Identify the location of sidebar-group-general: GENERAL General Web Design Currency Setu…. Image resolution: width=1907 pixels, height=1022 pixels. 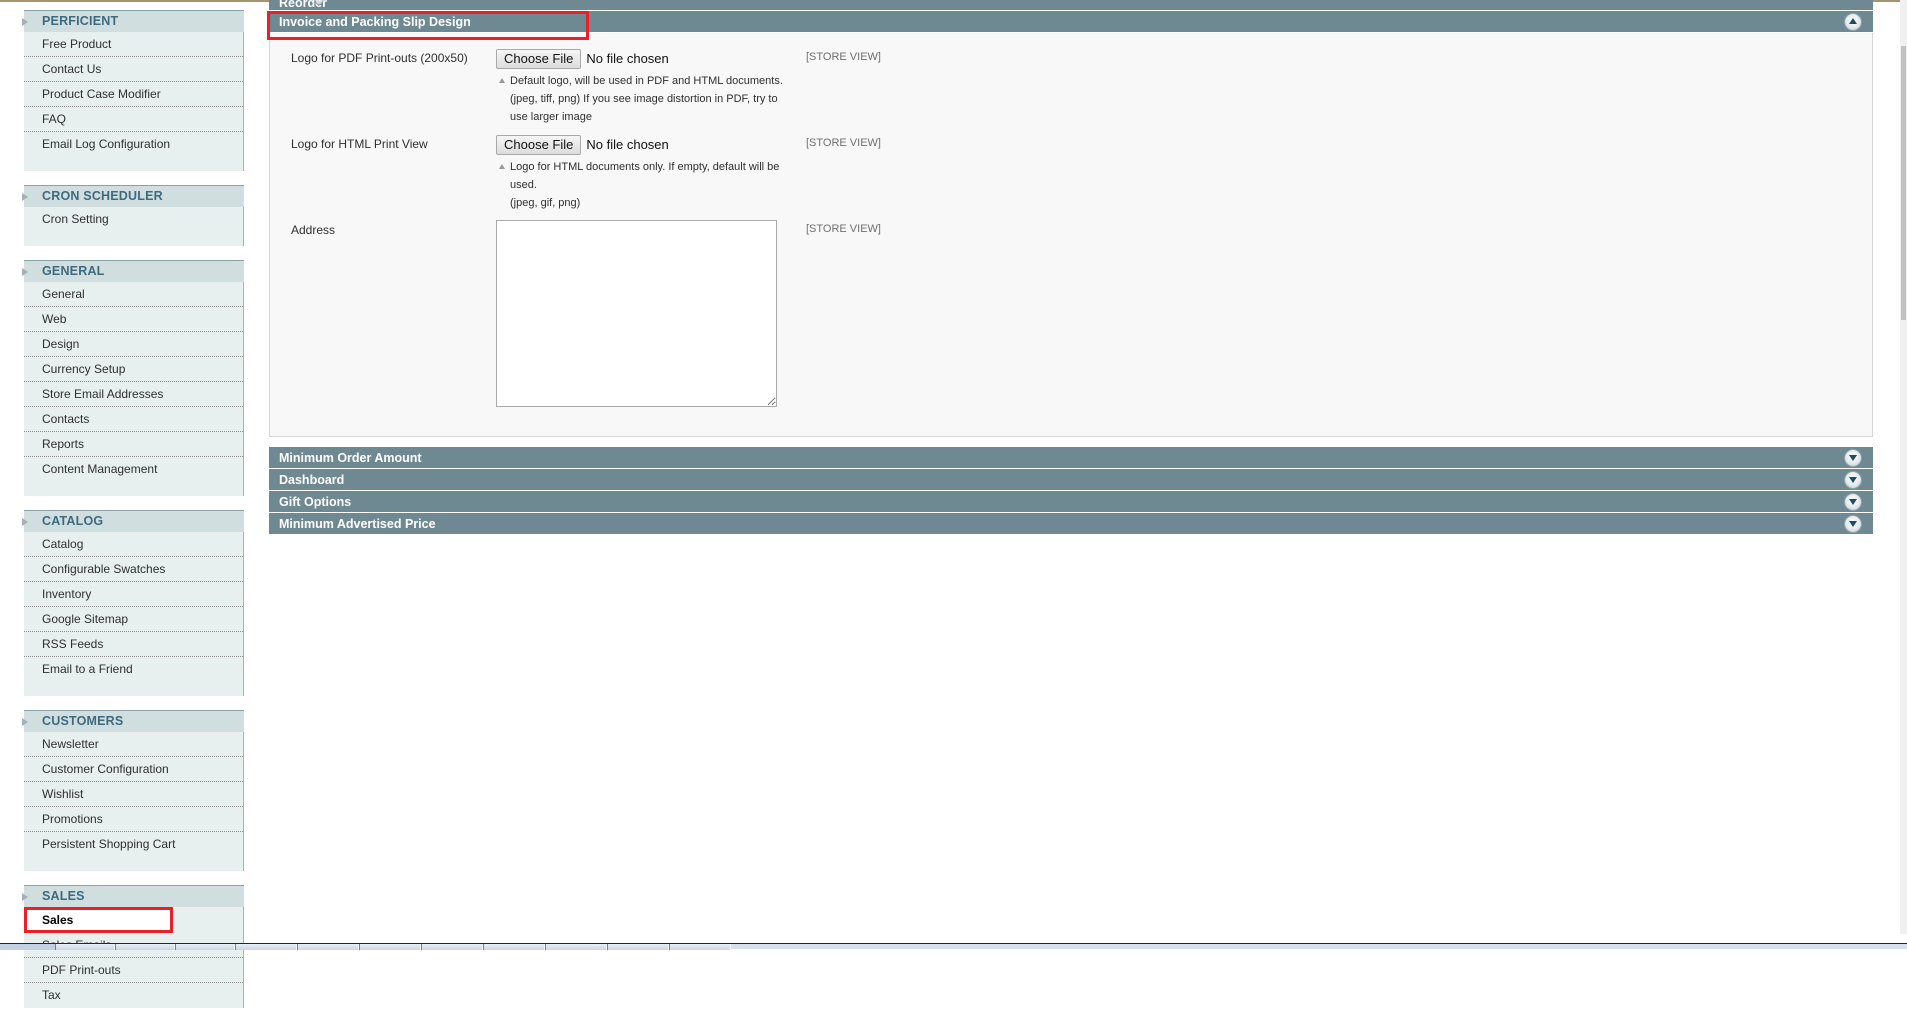
(133, 378).